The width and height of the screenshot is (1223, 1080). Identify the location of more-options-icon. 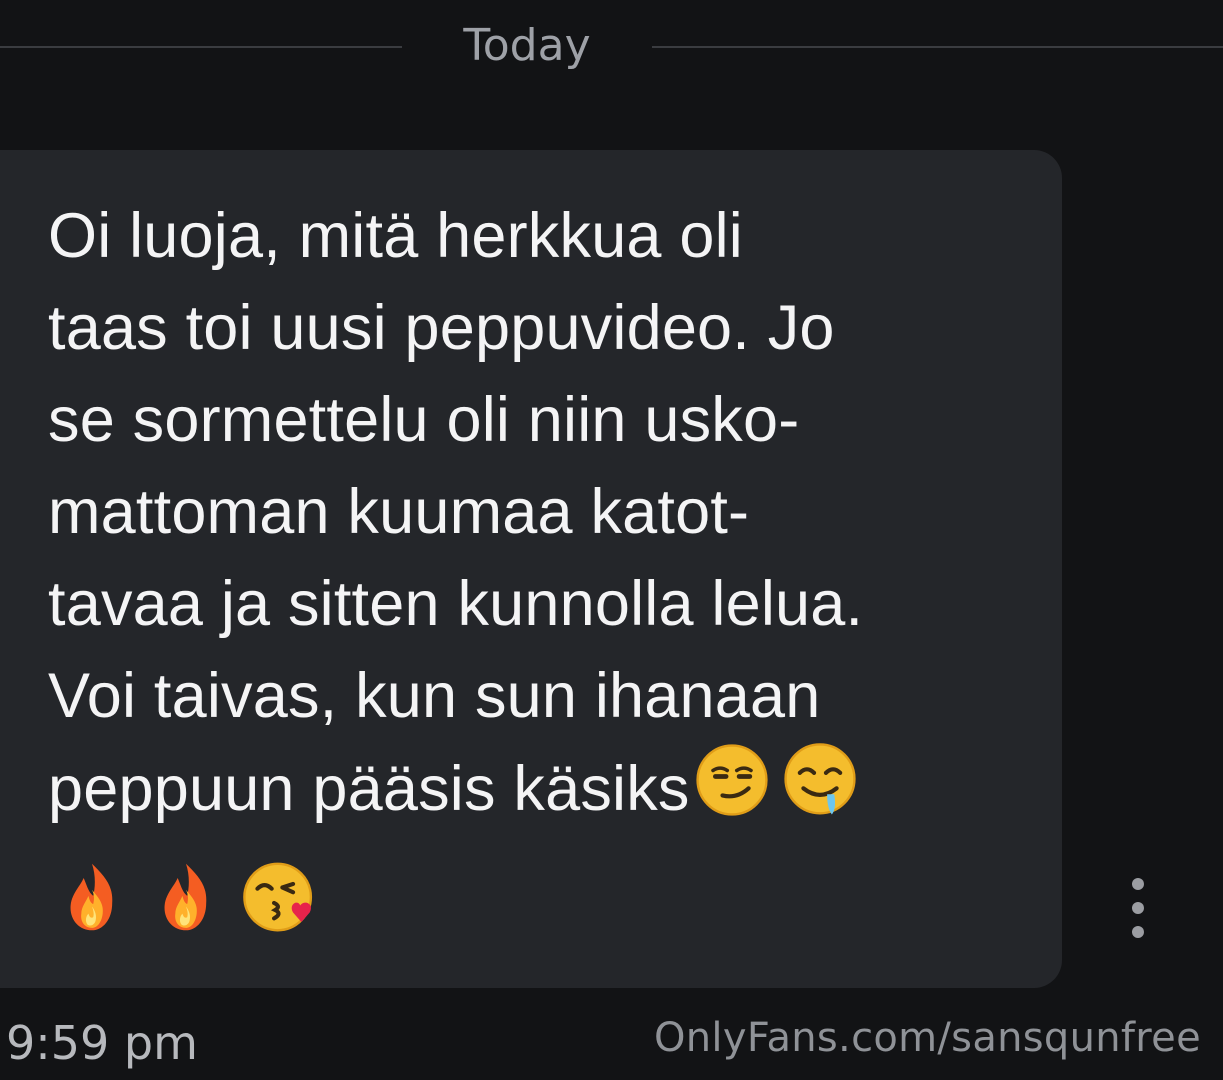
(1138, 908).